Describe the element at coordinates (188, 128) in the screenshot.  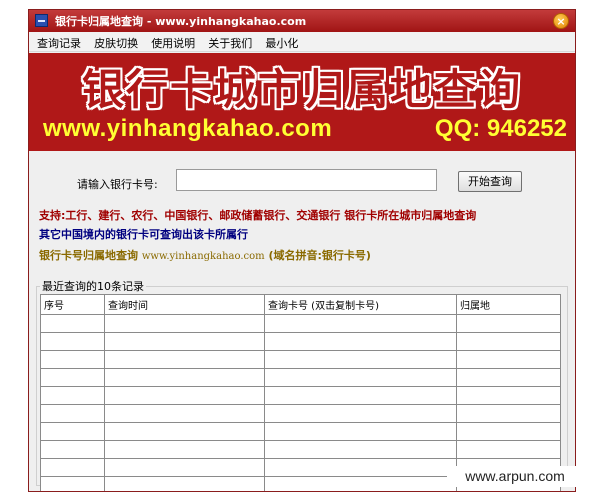
I see `banner-url: www.yinhangkahao.com` at that location.